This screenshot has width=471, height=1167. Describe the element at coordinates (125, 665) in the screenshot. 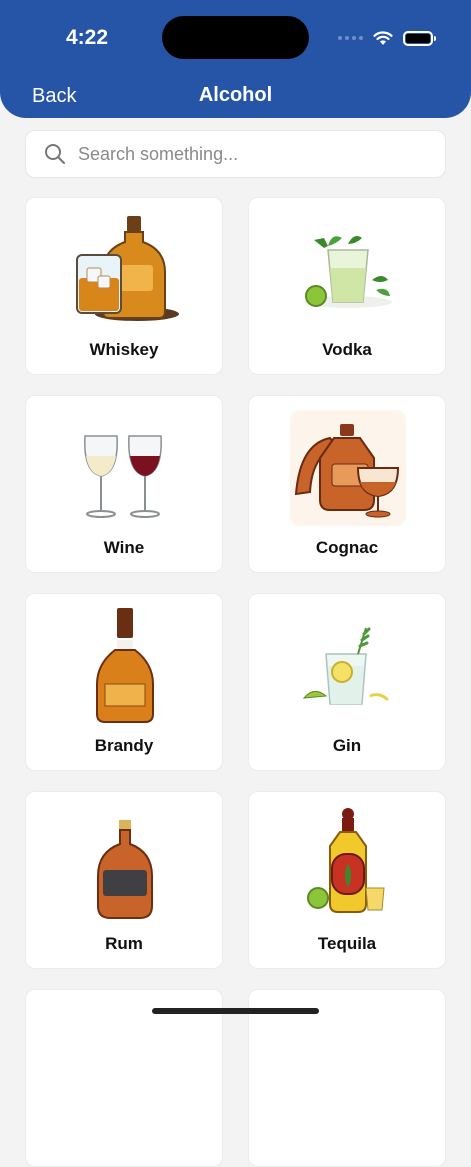

I see `brandy-icon` at that location.